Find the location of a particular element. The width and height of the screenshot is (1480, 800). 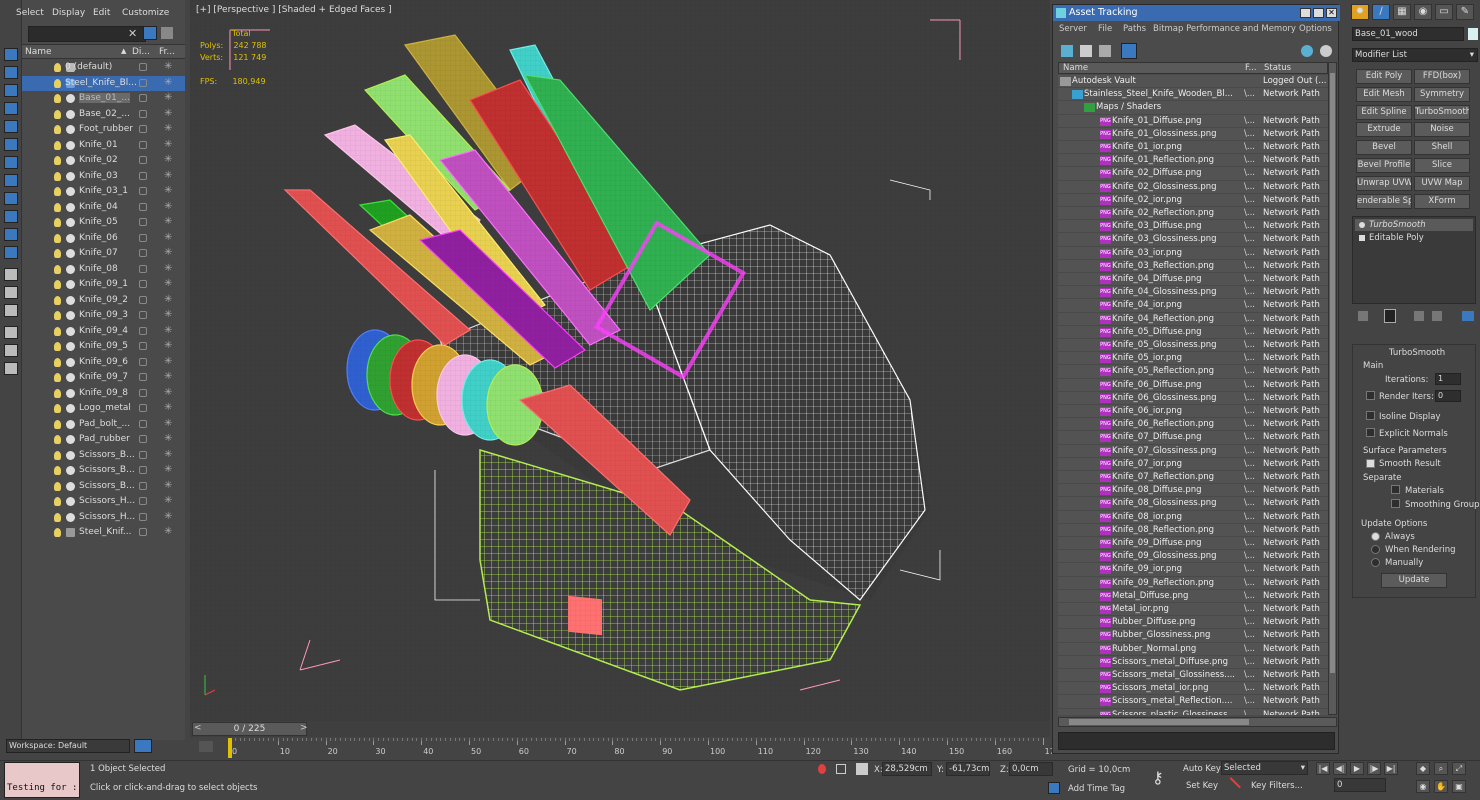

time-slider-track is located at coordinates (620, 729).